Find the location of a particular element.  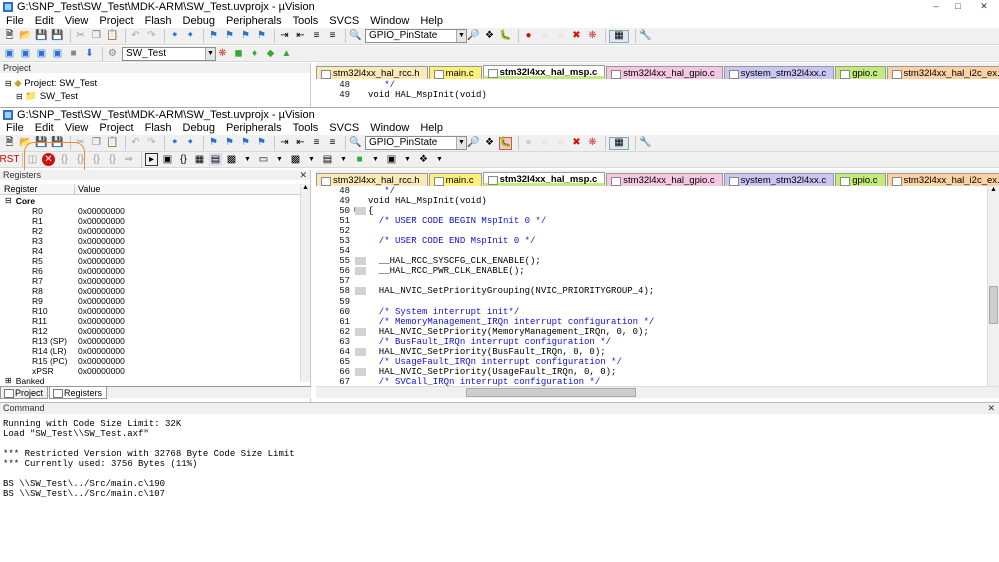

register-row: R5 0x00000000 is located at coordinates (155, 261).